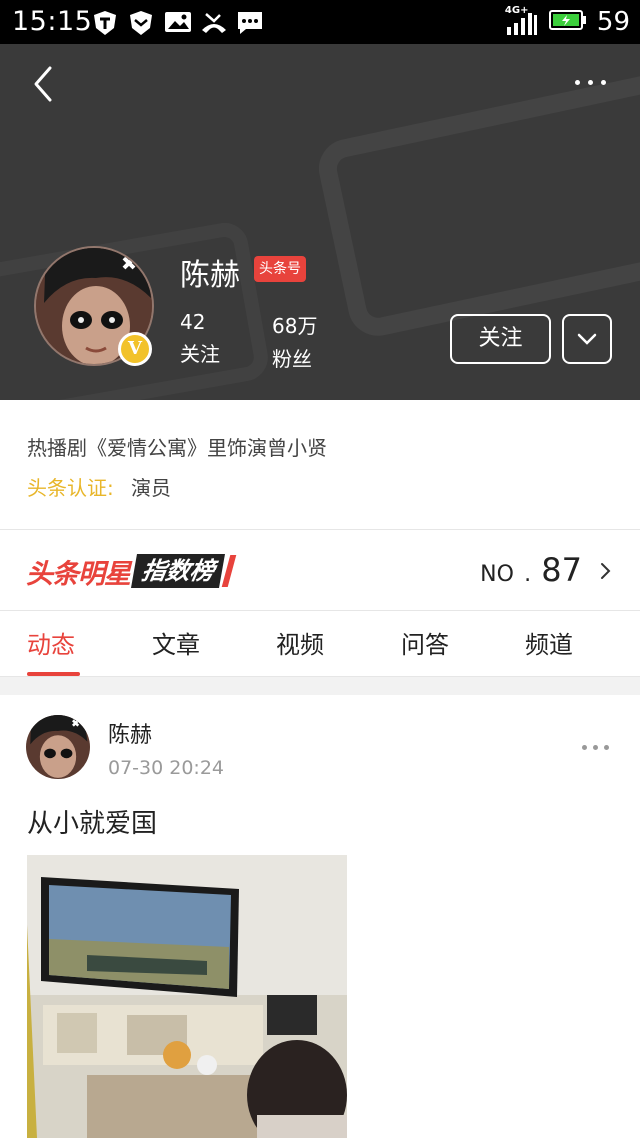 This screenshot has width=640, height=1138. Describe the element at coordinates (549, 642) in the screenshot. I see `tab-channels: 频道` at that location.